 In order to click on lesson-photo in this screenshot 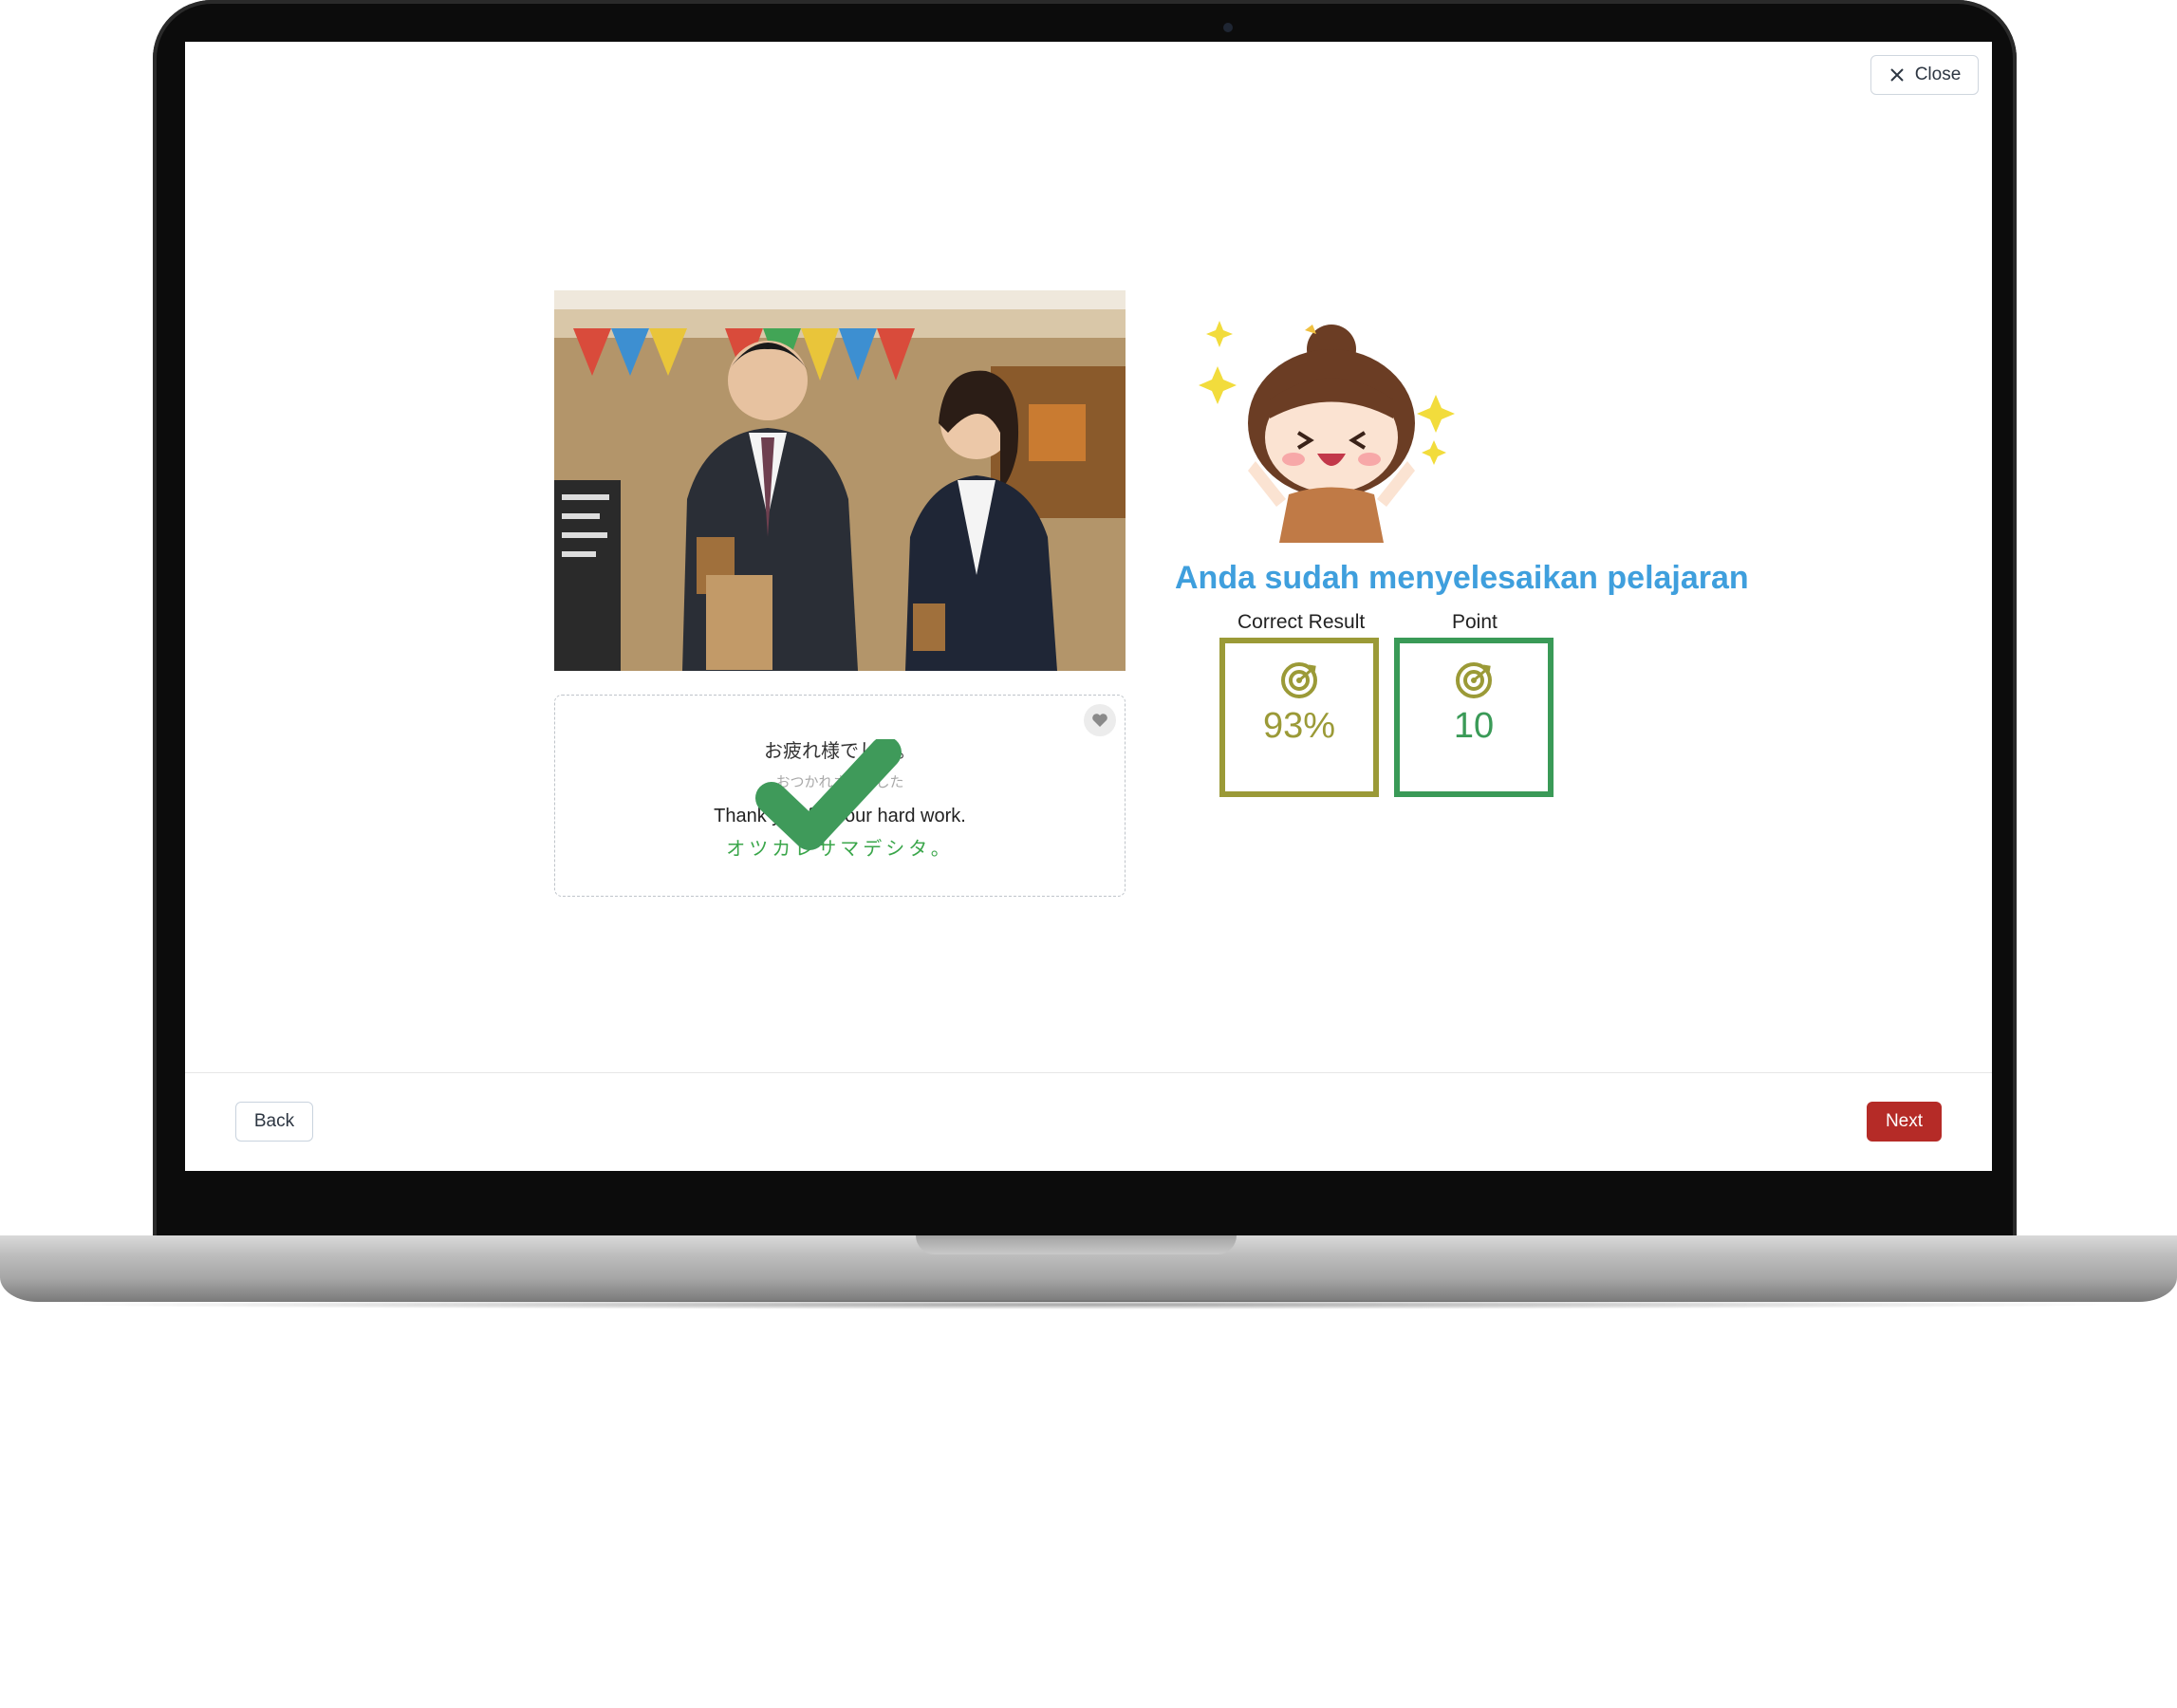, I will do `click(840, 480)`.